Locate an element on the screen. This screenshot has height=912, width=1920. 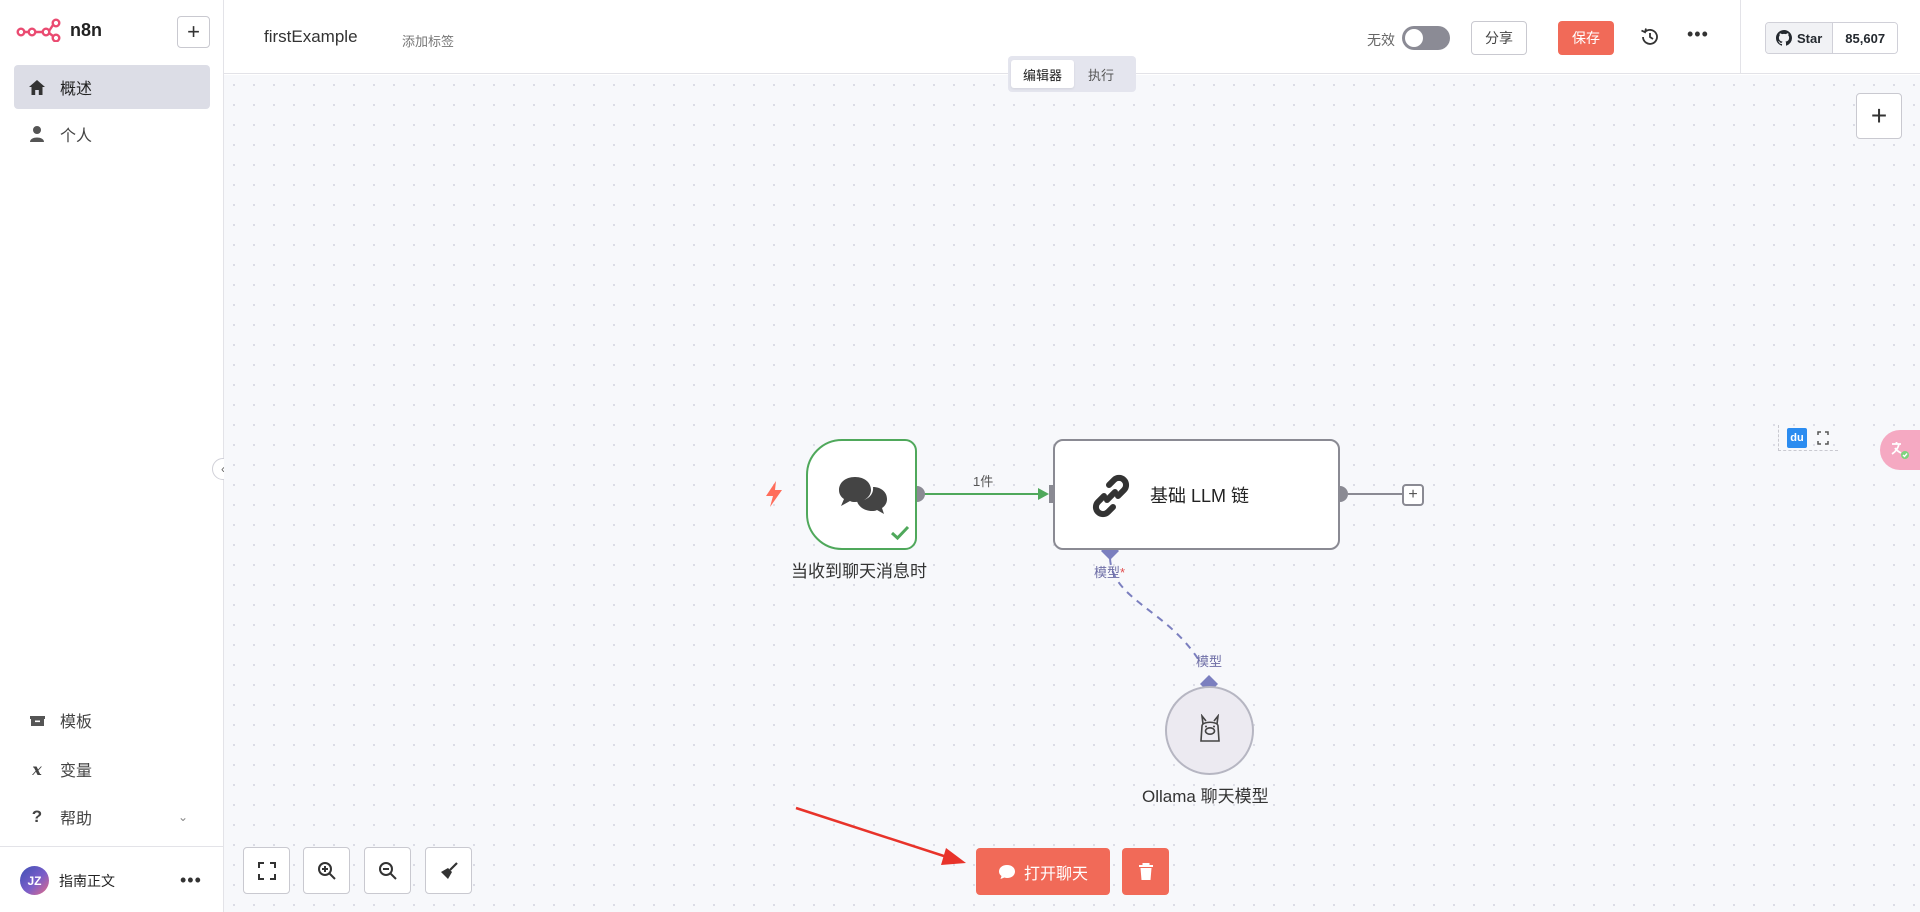
translate-icon is located at coordinates (1900, 450).